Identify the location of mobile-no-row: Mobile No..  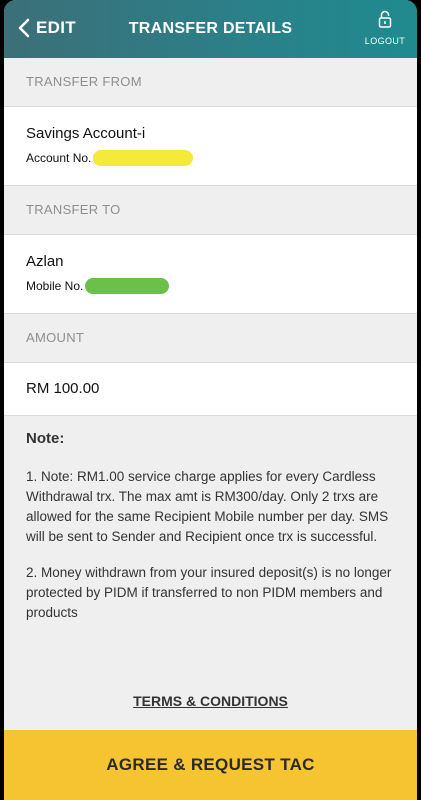
(210, 286).